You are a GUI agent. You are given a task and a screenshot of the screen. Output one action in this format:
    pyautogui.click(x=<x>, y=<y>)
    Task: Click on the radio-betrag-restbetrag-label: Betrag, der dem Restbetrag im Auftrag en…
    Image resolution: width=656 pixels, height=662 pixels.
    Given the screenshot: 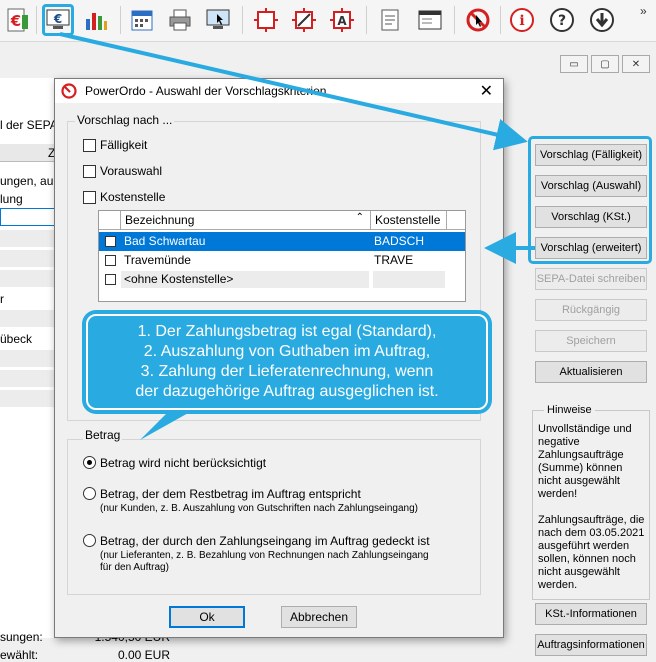 What is the action you would take?
    pyautogui.click(x=230, y=494)
    